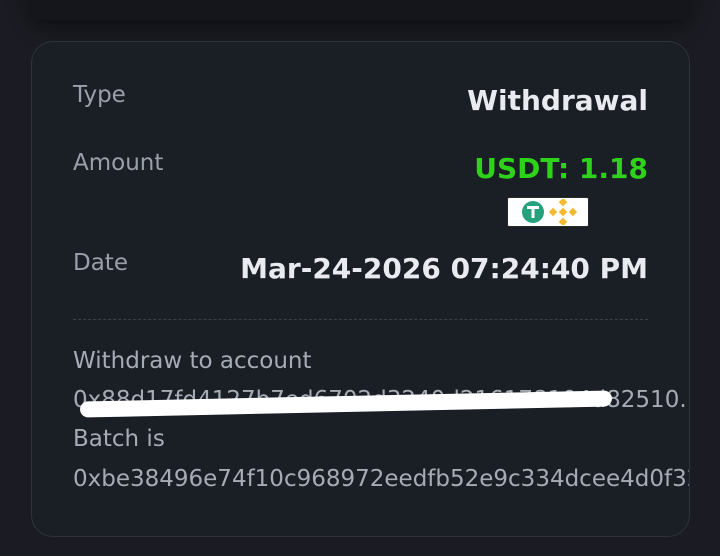 The width and height of the screenshot is (720, 556). I want to click on date-label: Date, so click(100, 263).